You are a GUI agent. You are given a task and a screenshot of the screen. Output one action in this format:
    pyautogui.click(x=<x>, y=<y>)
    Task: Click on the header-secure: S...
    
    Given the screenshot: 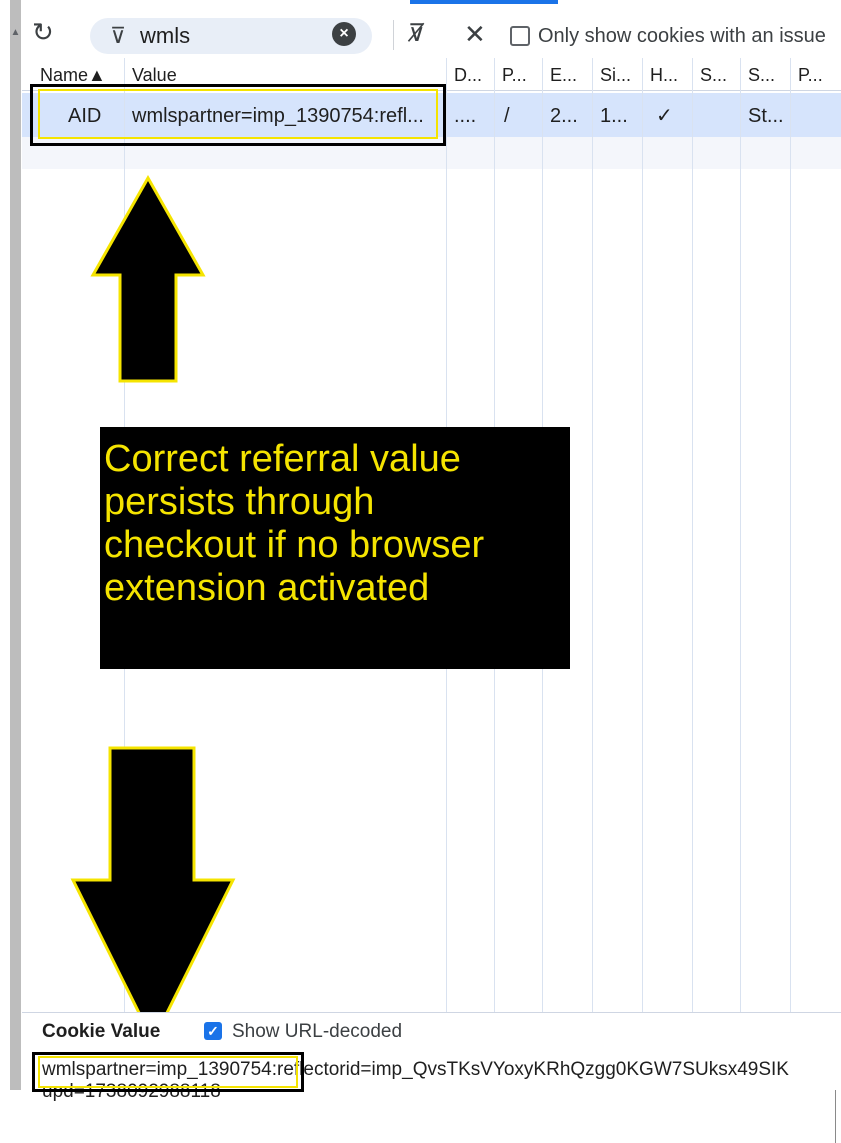 What is the action you would take?
    pyautogui.click(x=713, y=75)
    